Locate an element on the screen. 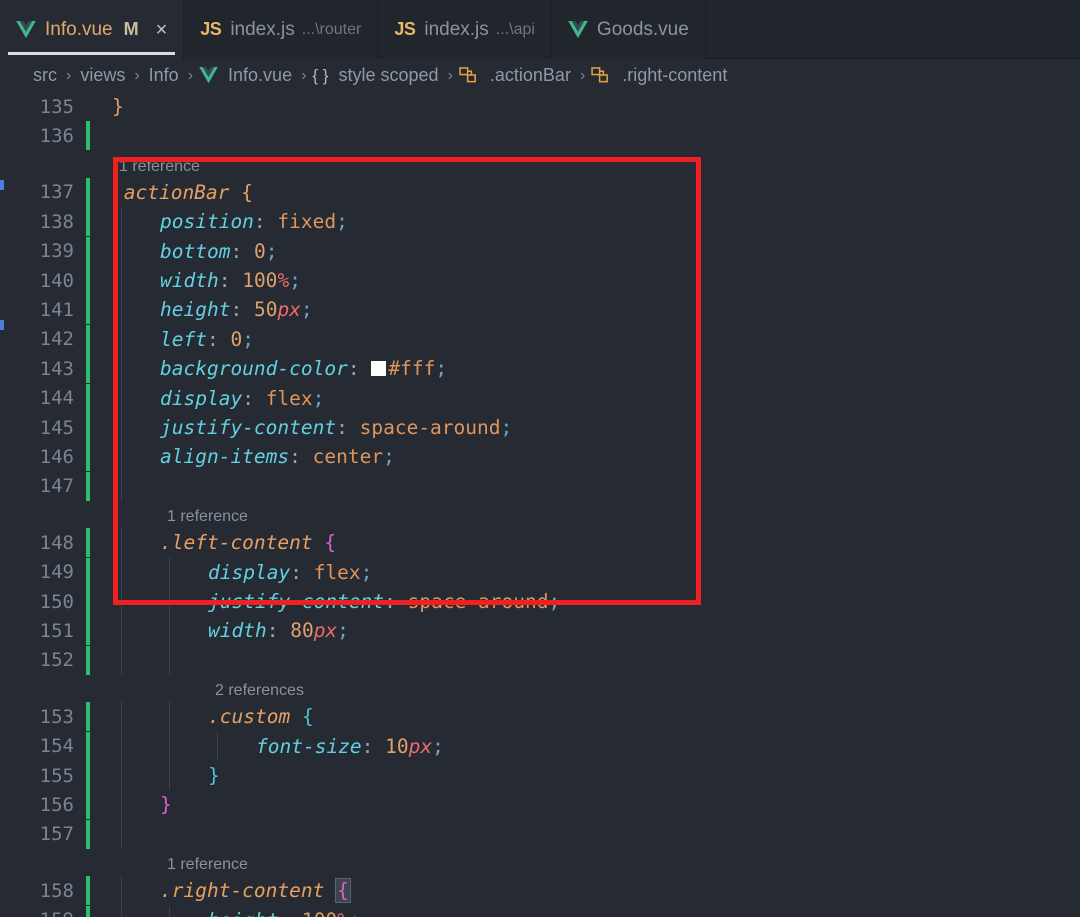 This screenshot has height=917, width=1080. line-number: 142 is located at coordinates (56, 339).